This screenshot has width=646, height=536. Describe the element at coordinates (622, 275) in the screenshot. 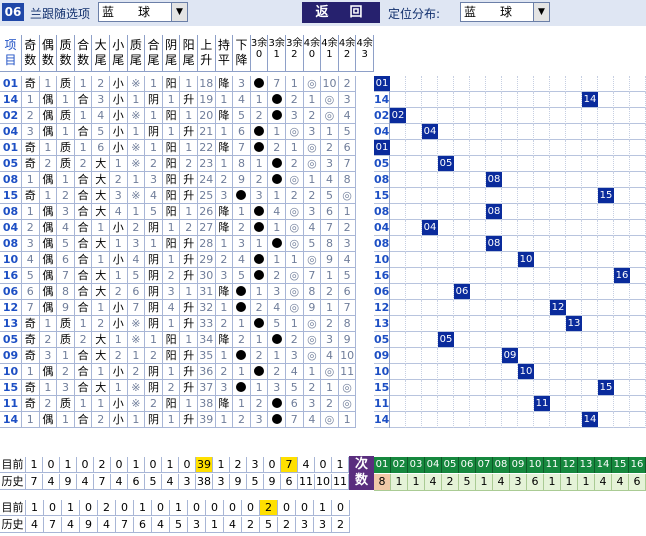

I see `position-mark: 16` at that location.